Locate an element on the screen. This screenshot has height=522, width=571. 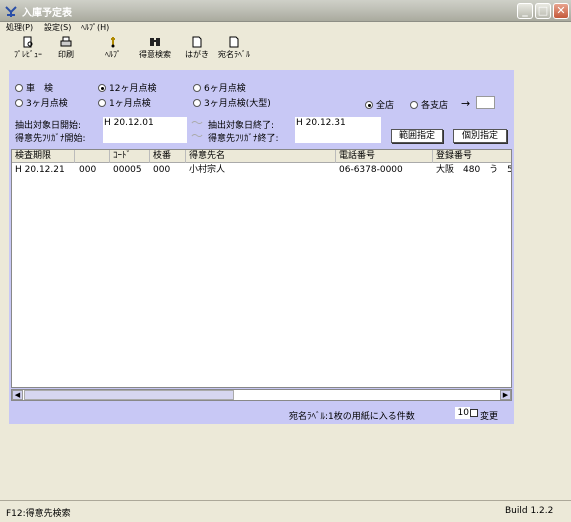
radio-3-month-large: 3ヶ月点検(大型) is located at coordinates (232, 102).